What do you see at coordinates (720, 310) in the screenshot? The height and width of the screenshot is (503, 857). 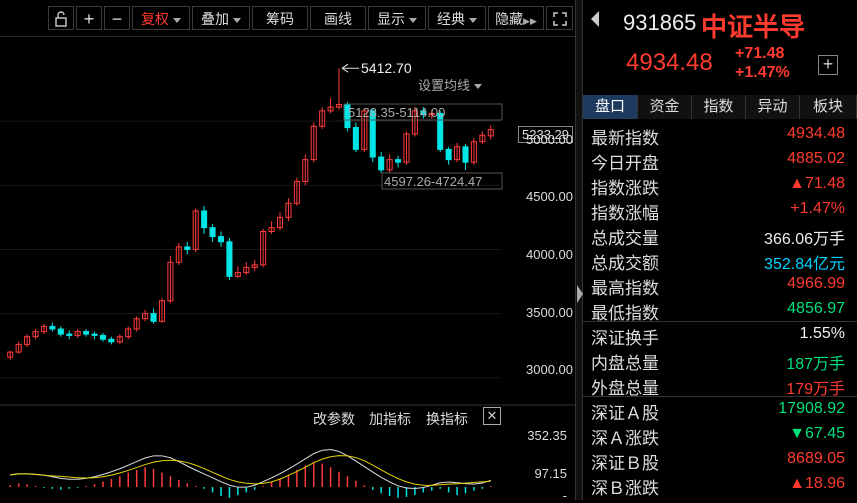 I see `stat-row: 最低指数 4856.97` at bounding box center [720, 310].